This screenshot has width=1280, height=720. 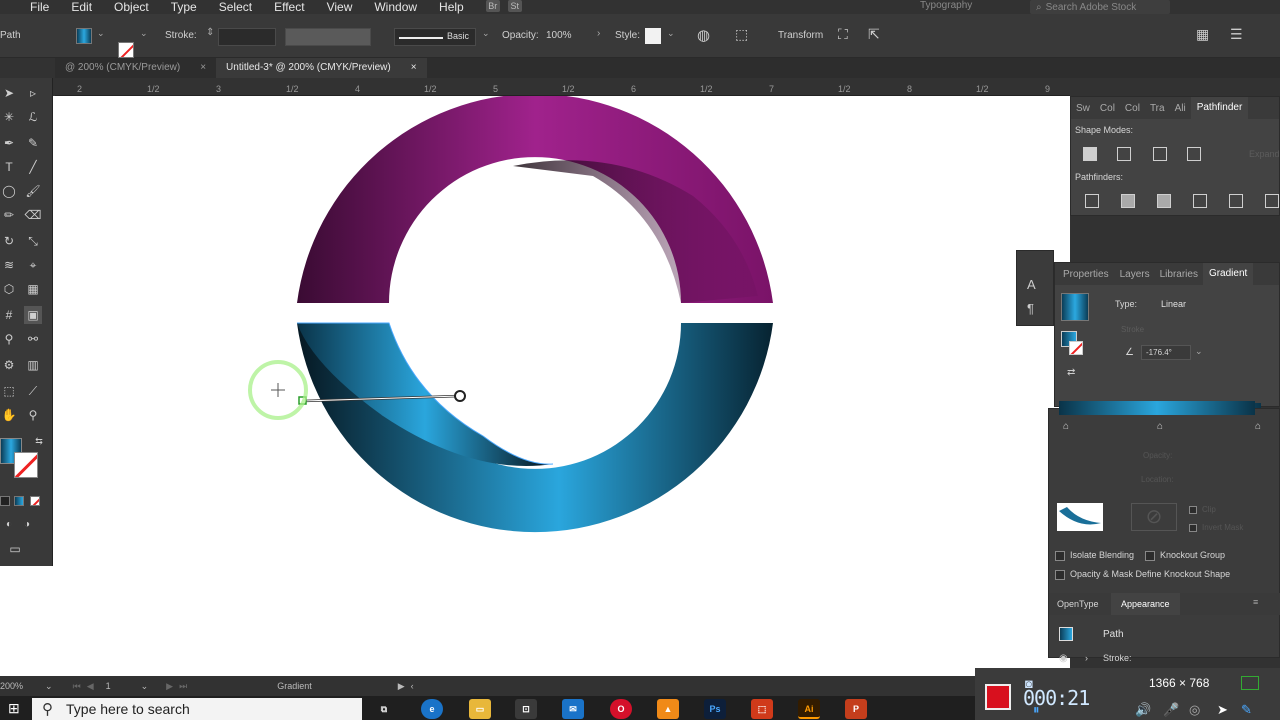 I want to click on exclude-icon, so click(x=1194, y=154).